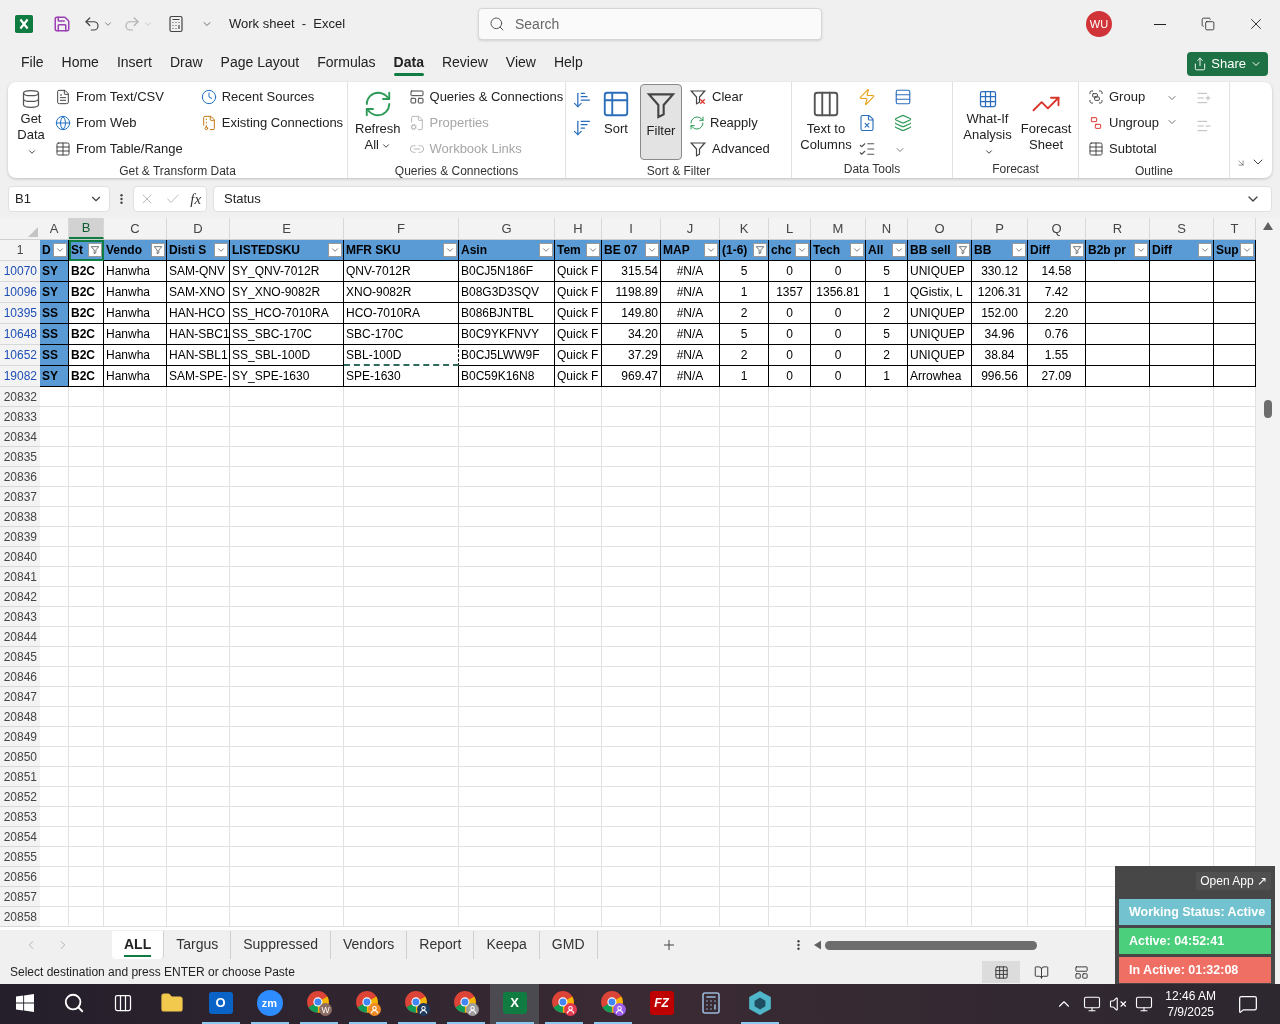 This screenshot has width=1280, height=1024. What do you see at coordinates (20, 697) in the screenshot?
I see `row-number: 20847` at bounding box center [20, 697].